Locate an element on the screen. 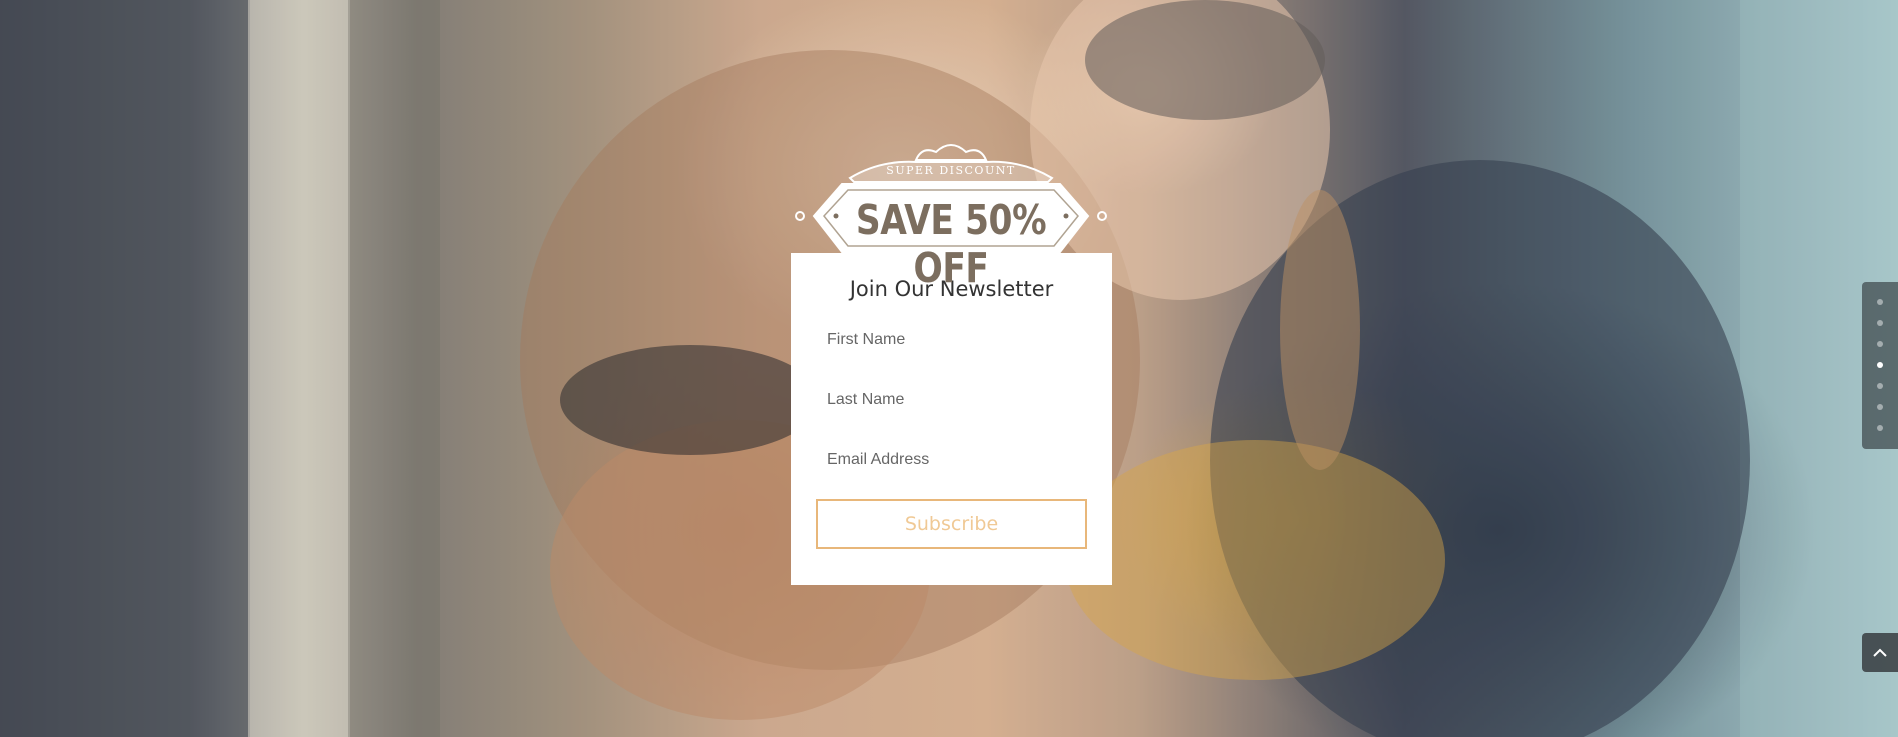  newsletter-form: Join Our Newsletter Subscribe is located at coordinates (951, 419).